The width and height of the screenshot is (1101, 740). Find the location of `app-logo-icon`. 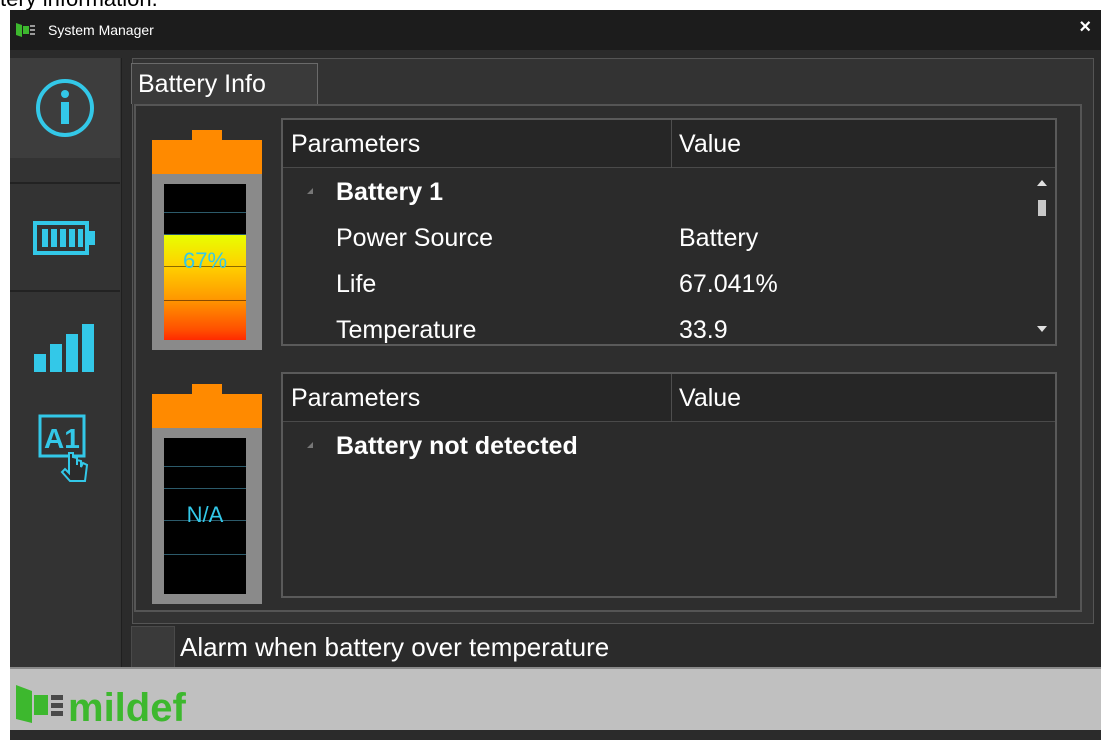

app-logo-icon is located at coordinates (25, 30).